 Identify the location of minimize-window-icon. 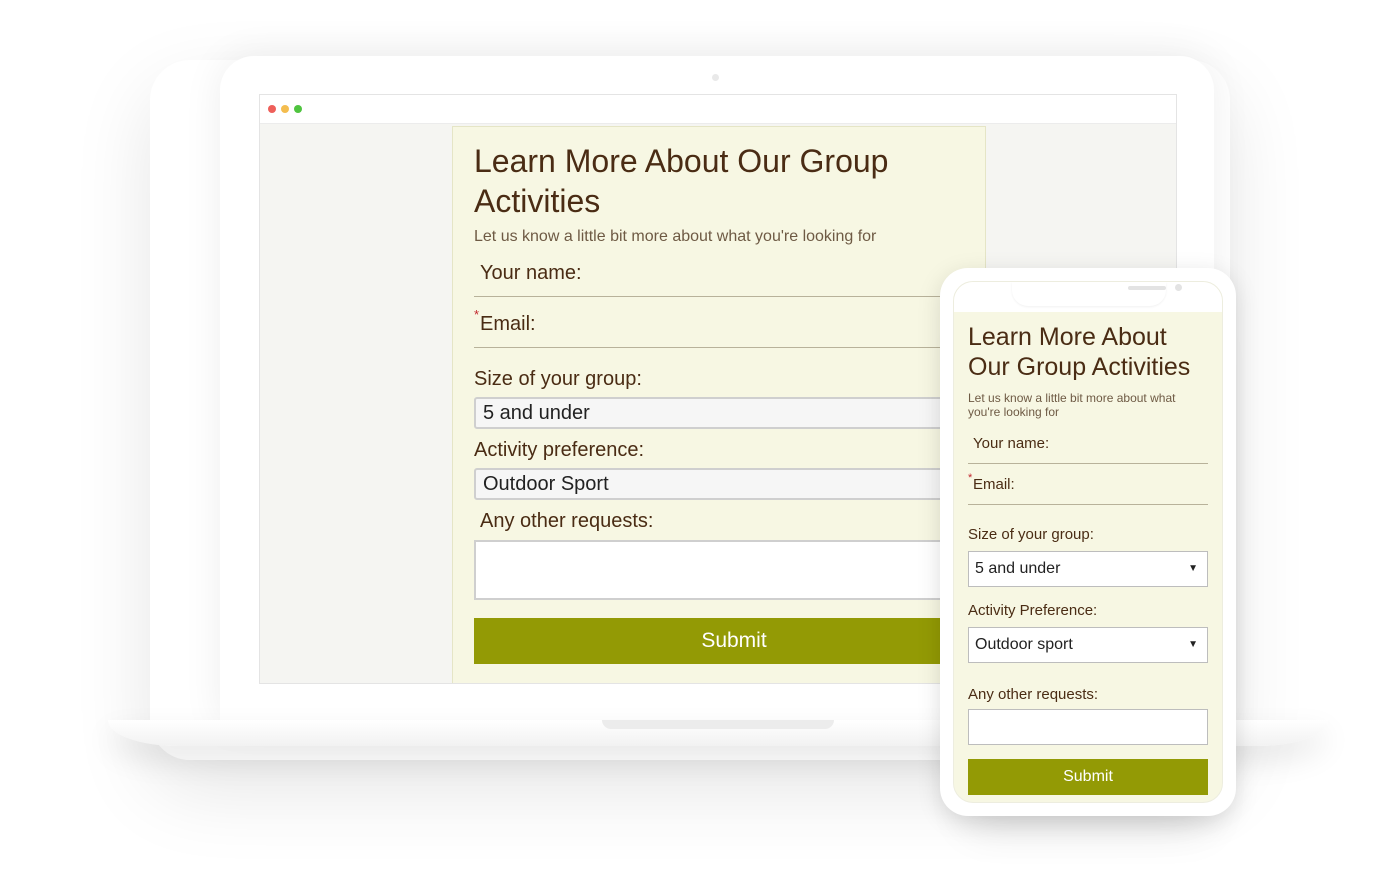
(285, 109).